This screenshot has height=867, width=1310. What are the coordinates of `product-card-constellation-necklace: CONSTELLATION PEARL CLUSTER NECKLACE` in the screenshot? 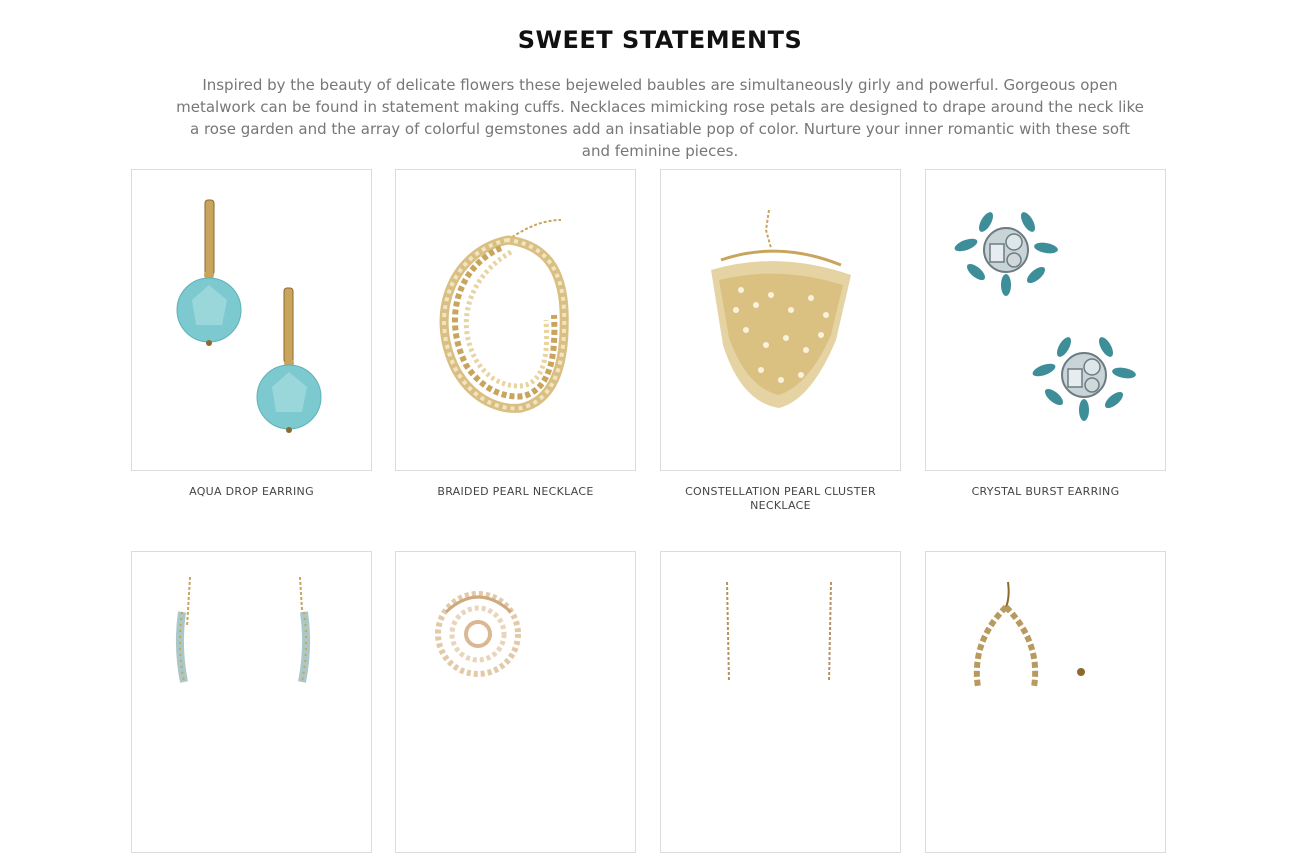 It's located at (780, 341).